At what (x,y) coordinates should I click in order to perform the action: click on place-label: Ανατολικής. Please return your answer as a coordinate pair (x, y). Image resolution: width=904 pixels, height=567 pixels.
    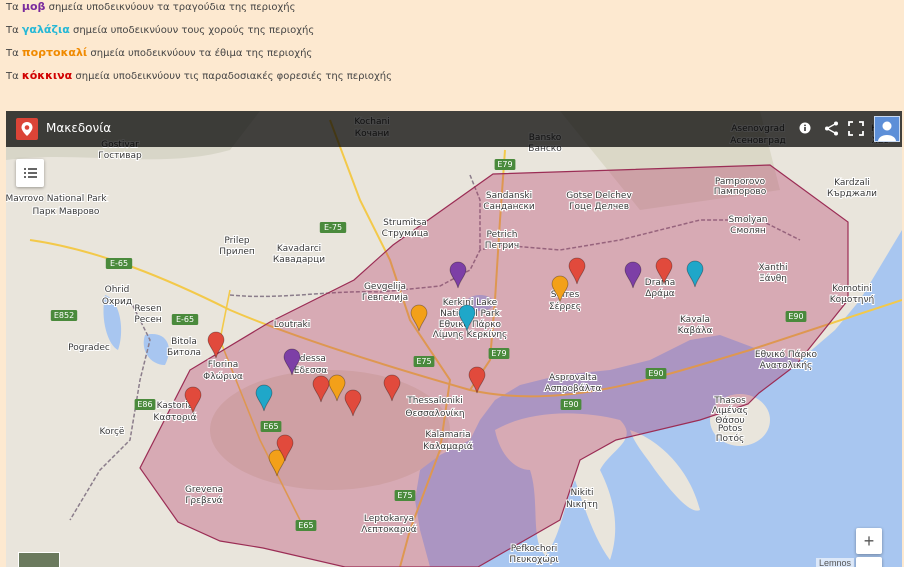
    Looking at the image, I should click on (786, 366).